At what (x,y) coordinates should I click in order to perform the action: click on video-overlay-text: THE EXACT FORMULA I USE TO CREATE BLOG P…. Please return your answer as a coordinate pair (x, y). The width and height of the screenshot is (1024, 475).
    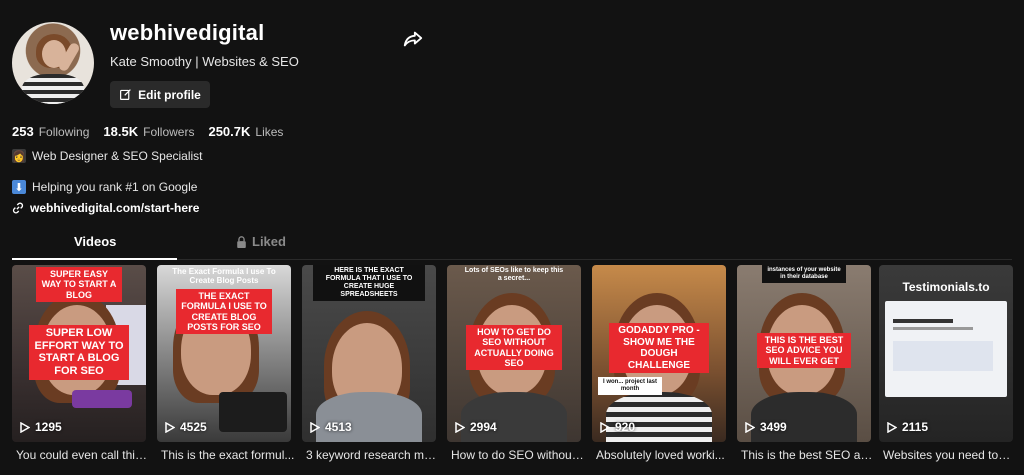
    Looking at the image, I should click on (224, 312).